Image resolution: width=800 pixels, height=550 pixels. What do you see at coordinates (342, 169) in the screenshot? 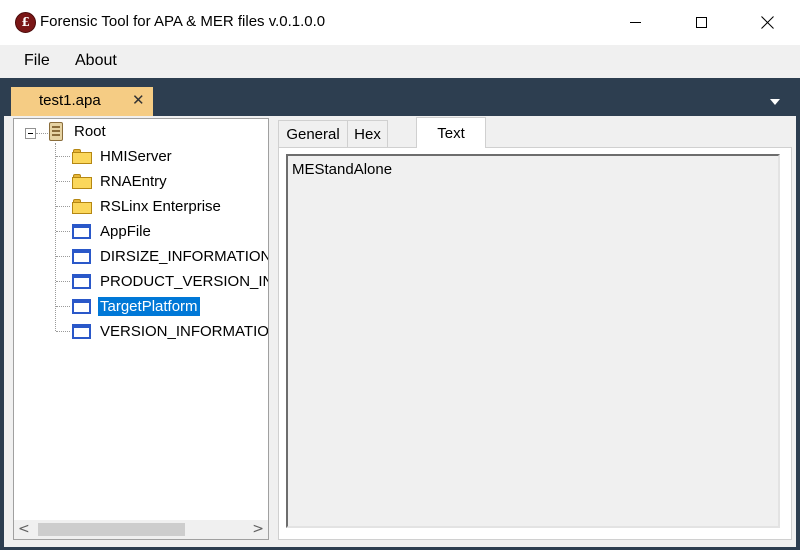
I see `text-view-content: MEStandAlone` at bounding box center [342, 169].